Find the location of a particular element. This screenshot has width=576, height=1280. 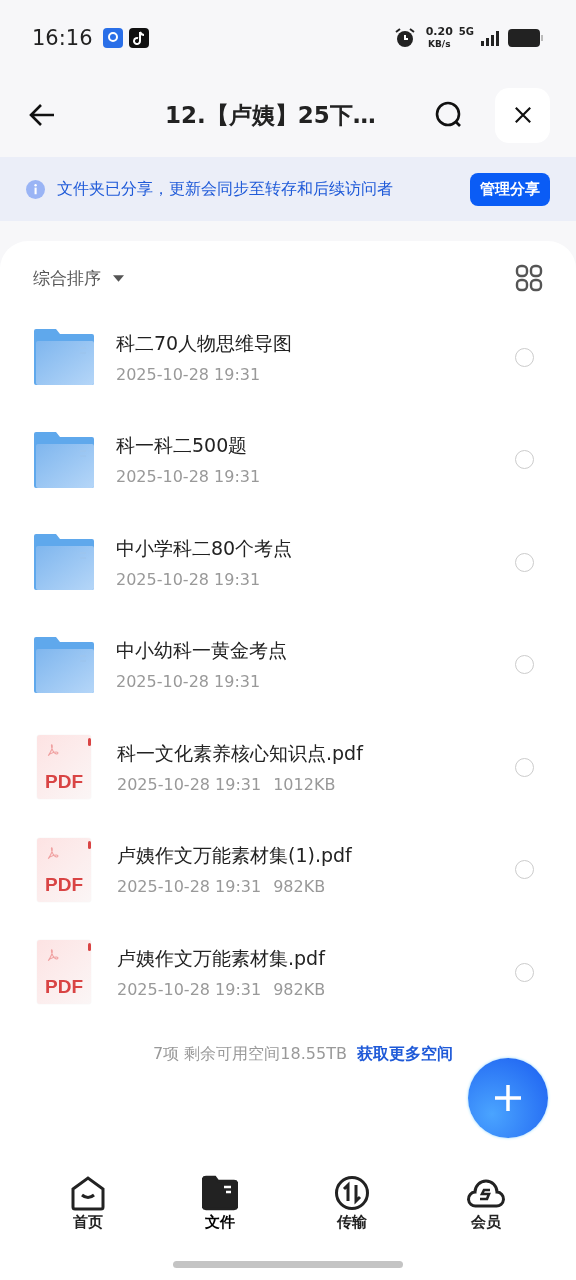

sort-dropdown: 综合排序 is located at coordinates (78, 278).